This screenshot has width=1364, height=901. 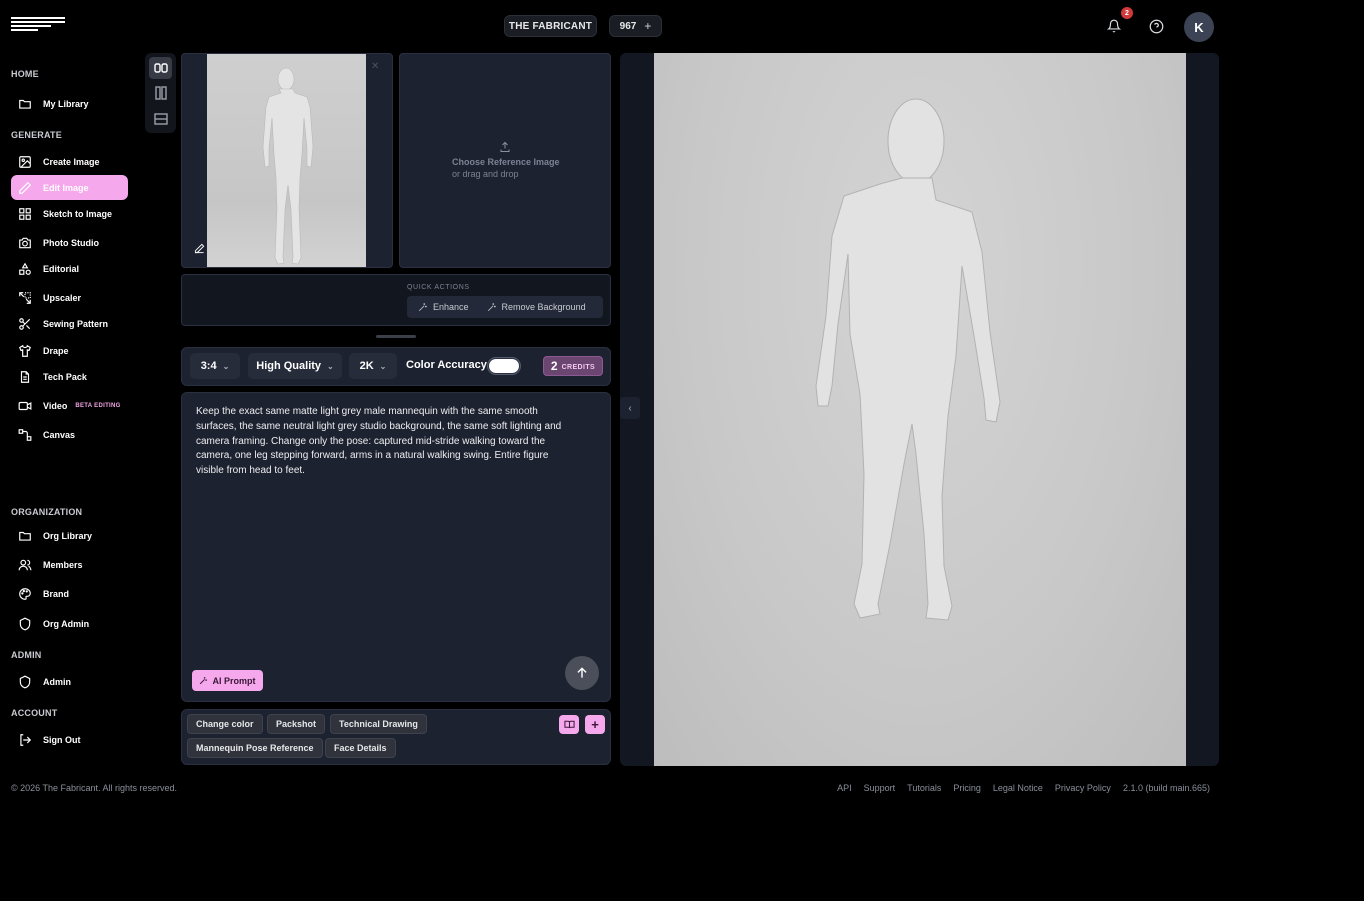 I want to click on edit-pencil-icon, so click(x=199, y=248).